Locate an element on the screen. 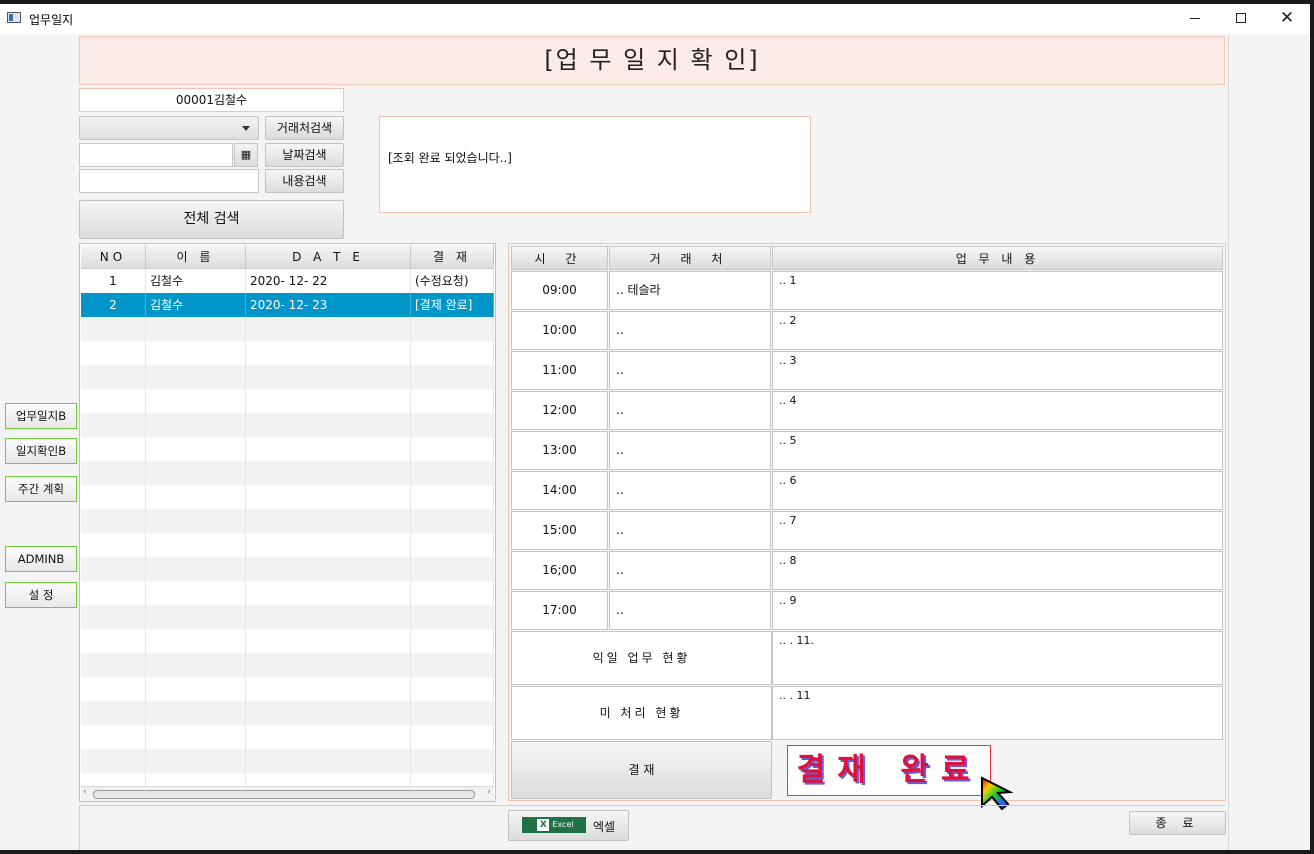  scroll-left-icon: ‹ is located at coordinates (85, 792).